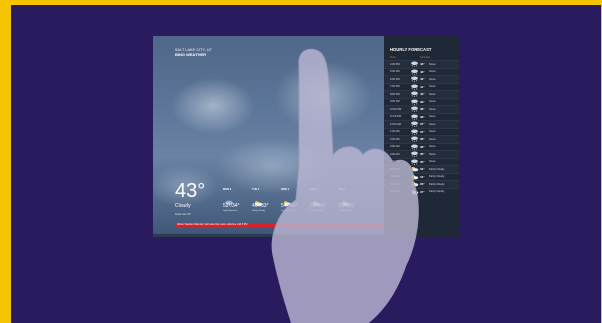 The height and width of the screenshot is (323, 602). Describe the element at coordinates (425, 57) in the screenshot. I see `header-forecast: Forecast` at that location.